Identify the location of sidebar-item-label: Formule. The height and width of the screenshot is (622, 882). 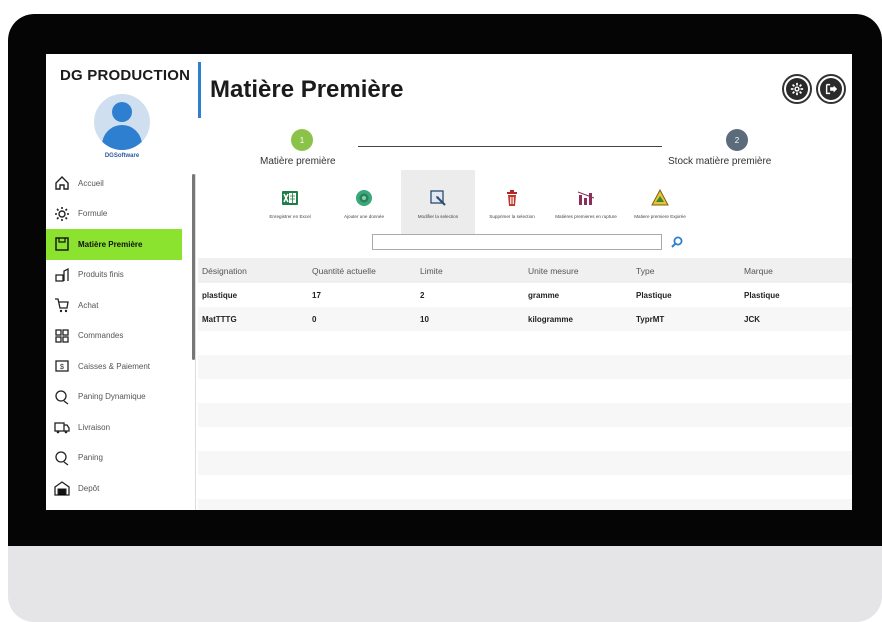
(93, 214).